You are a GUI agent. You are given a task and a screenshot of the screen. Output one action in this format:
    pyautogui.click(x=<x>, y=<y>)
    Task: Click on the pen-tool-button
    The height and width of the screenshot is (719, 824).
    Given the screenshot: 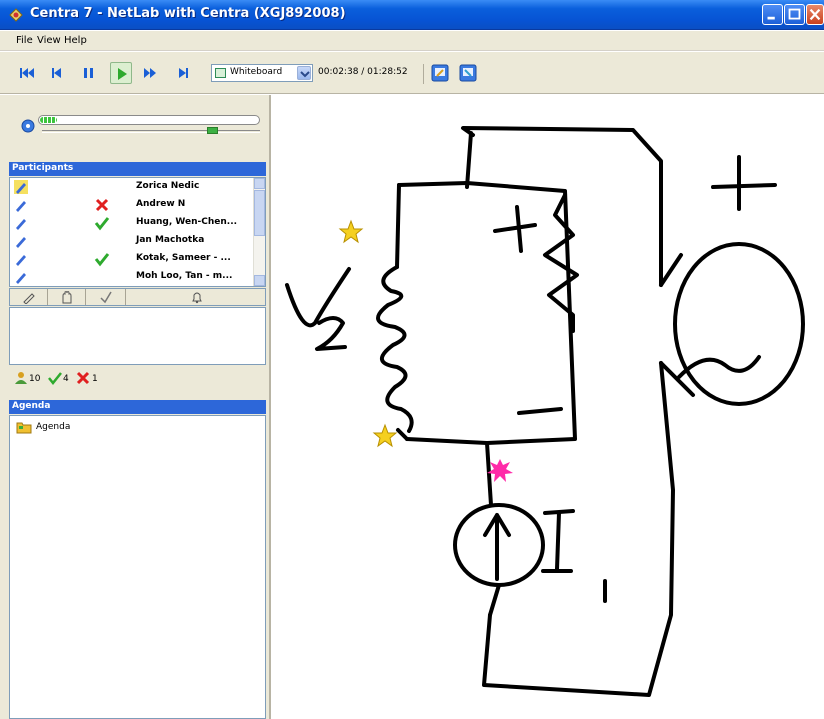 What is the action you would take?
    pyautogui.click(x=29, y=297)
    